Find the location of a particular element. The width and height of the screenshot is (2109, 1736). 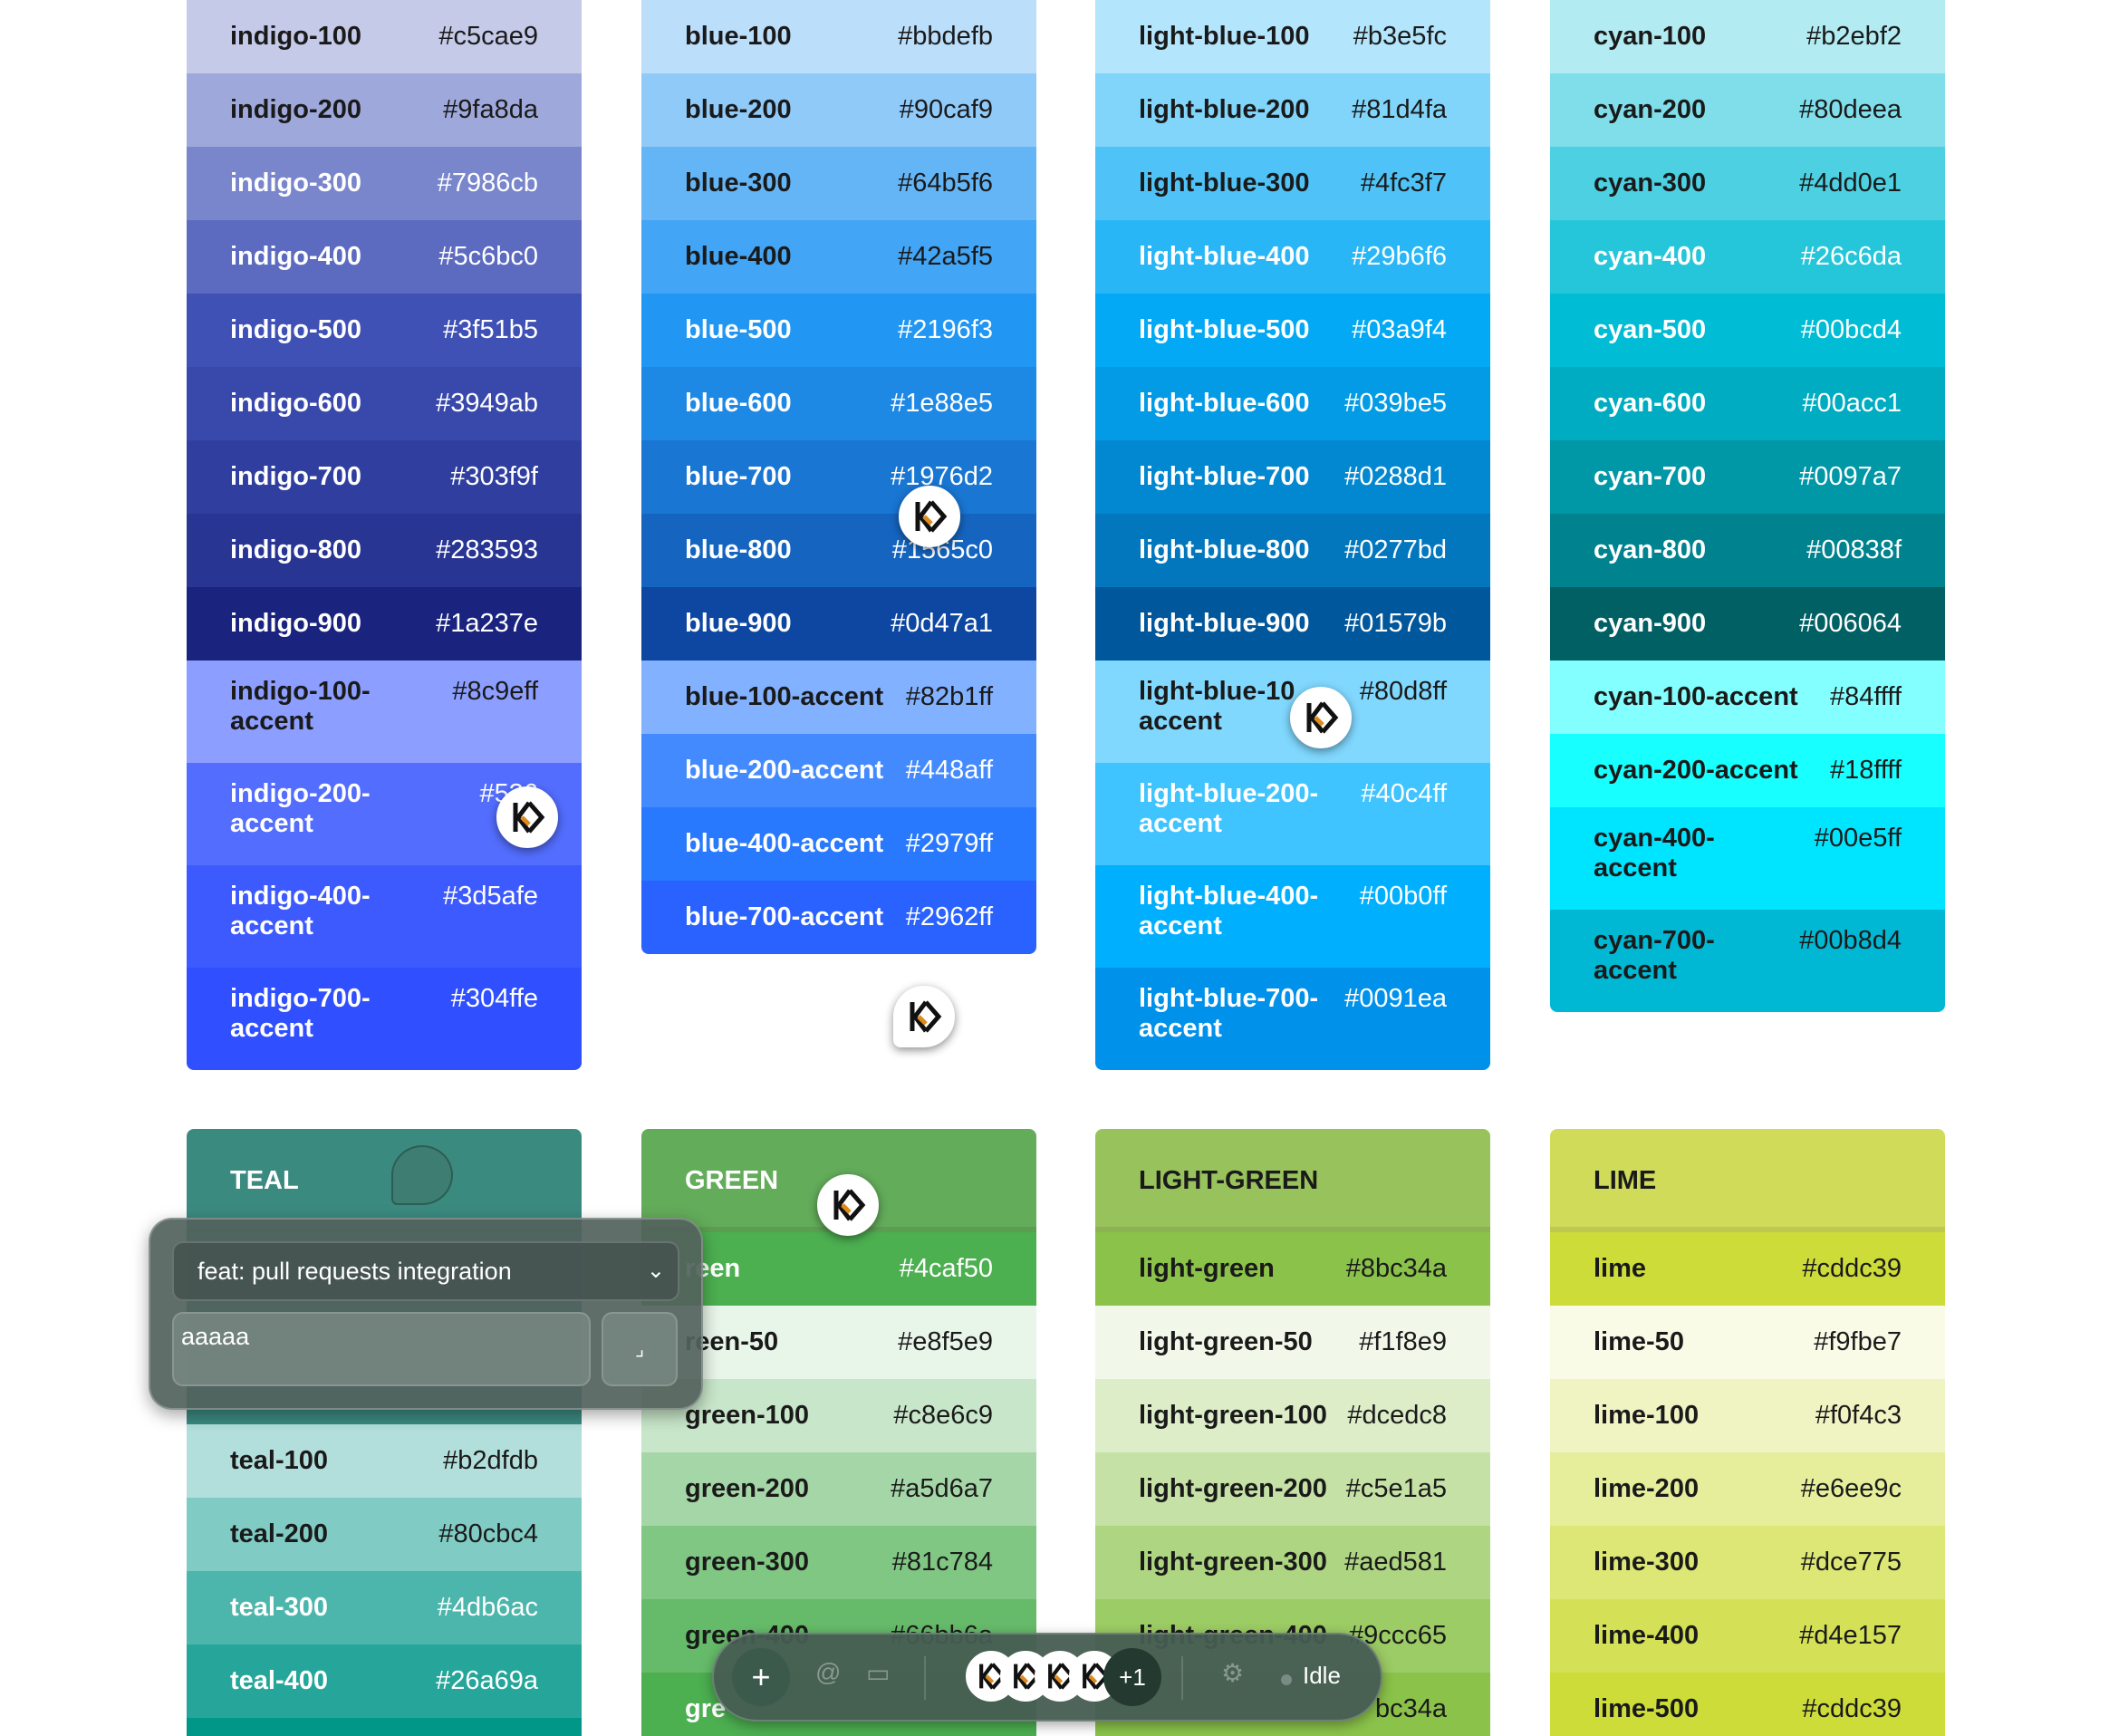

swatch-row: cyan-100-accent #84ffff is located at coordinates (1747, 697).